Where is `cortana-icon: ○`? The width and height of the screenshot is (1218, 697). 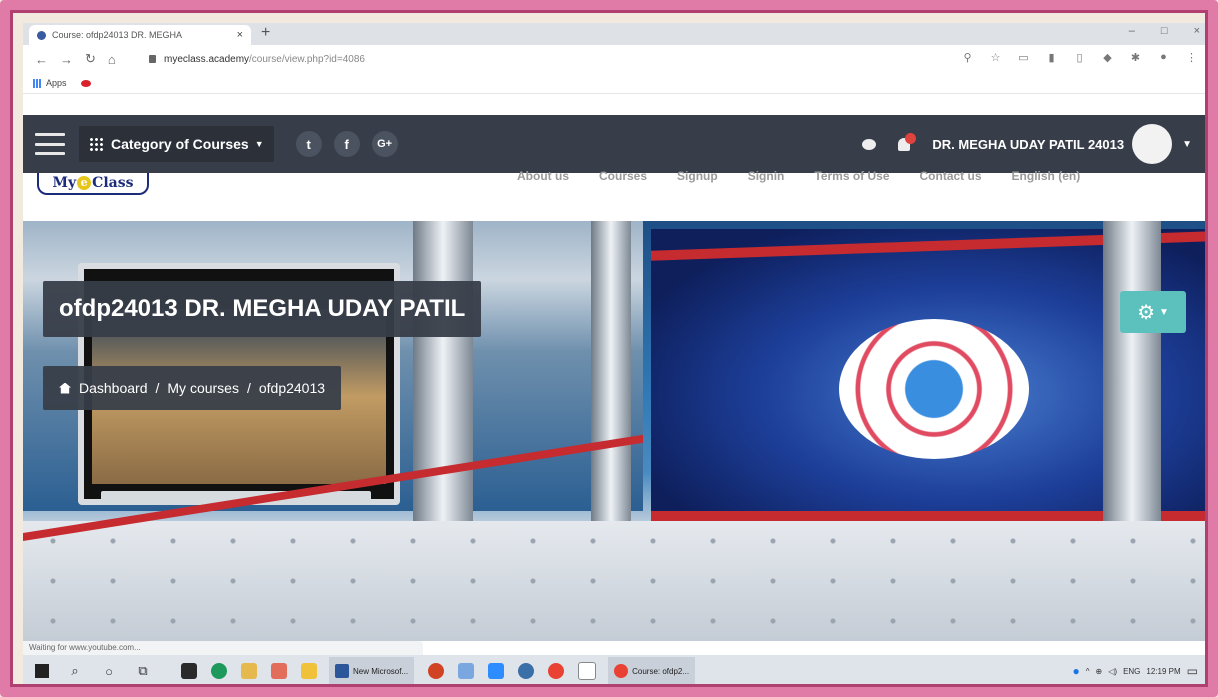
cortana-icon: ○ is located at coordinates (109, 671).